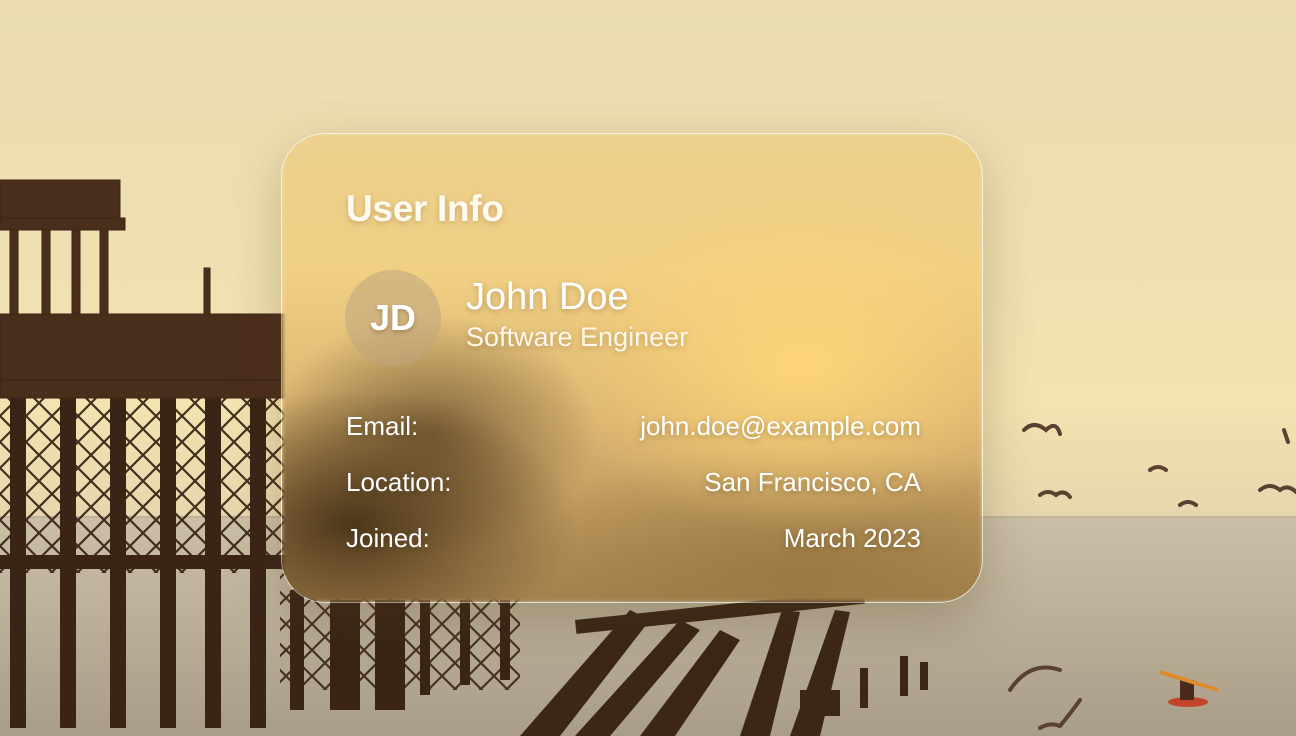  Describe the element at coordinates (399, 481) in the screenshot. I see `location-label: Location:` at that location.